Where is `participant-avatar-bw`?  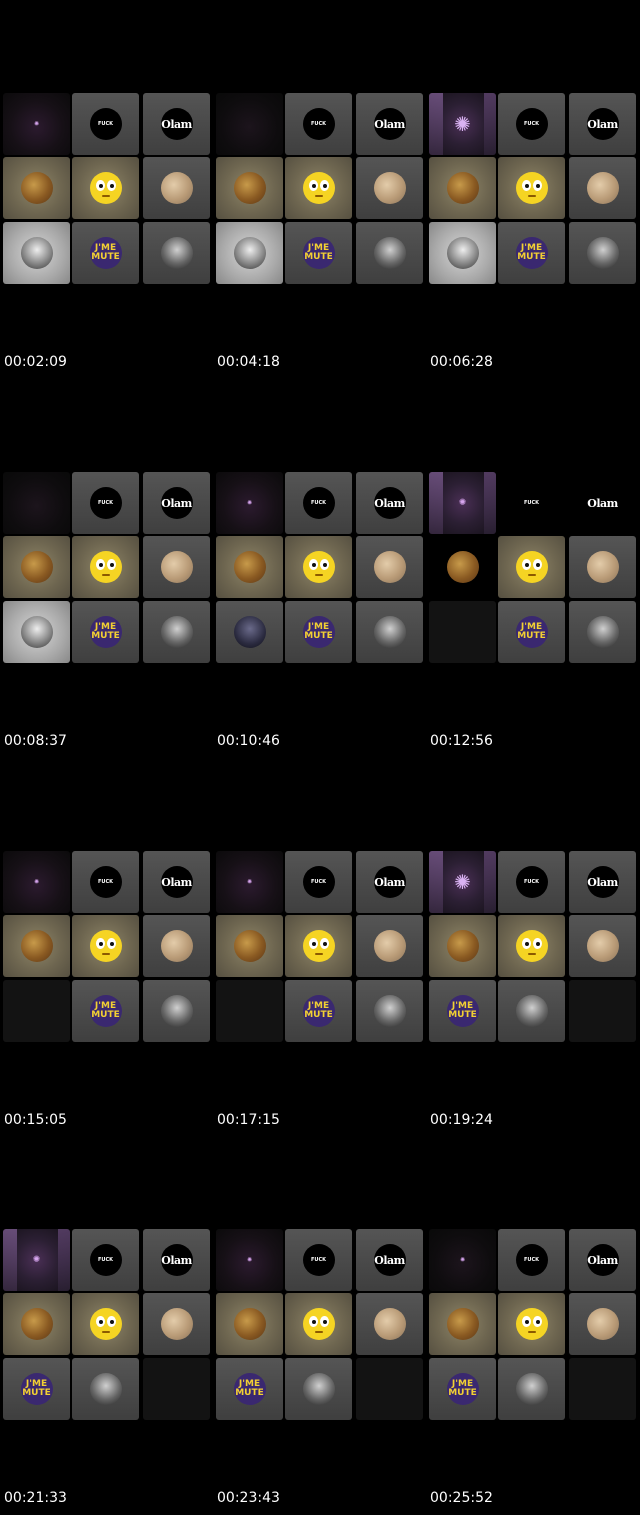
participant-avatar-bw is located at coordinates (249, 253).